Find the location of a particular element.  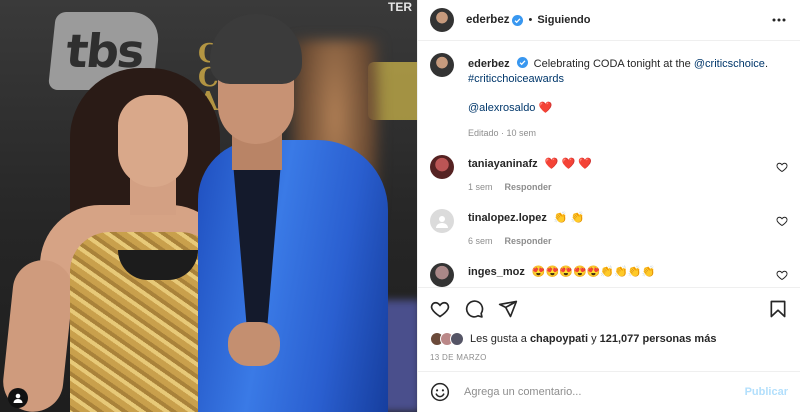

action-bar is located at coordinates (609, 308).